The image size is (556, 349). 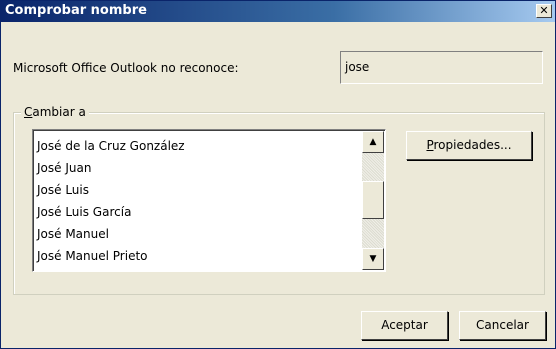 What do you see at coordinates (198, 190) in the screenshot?
I see `list-item: José Luis` at bounding box center [198, 190].